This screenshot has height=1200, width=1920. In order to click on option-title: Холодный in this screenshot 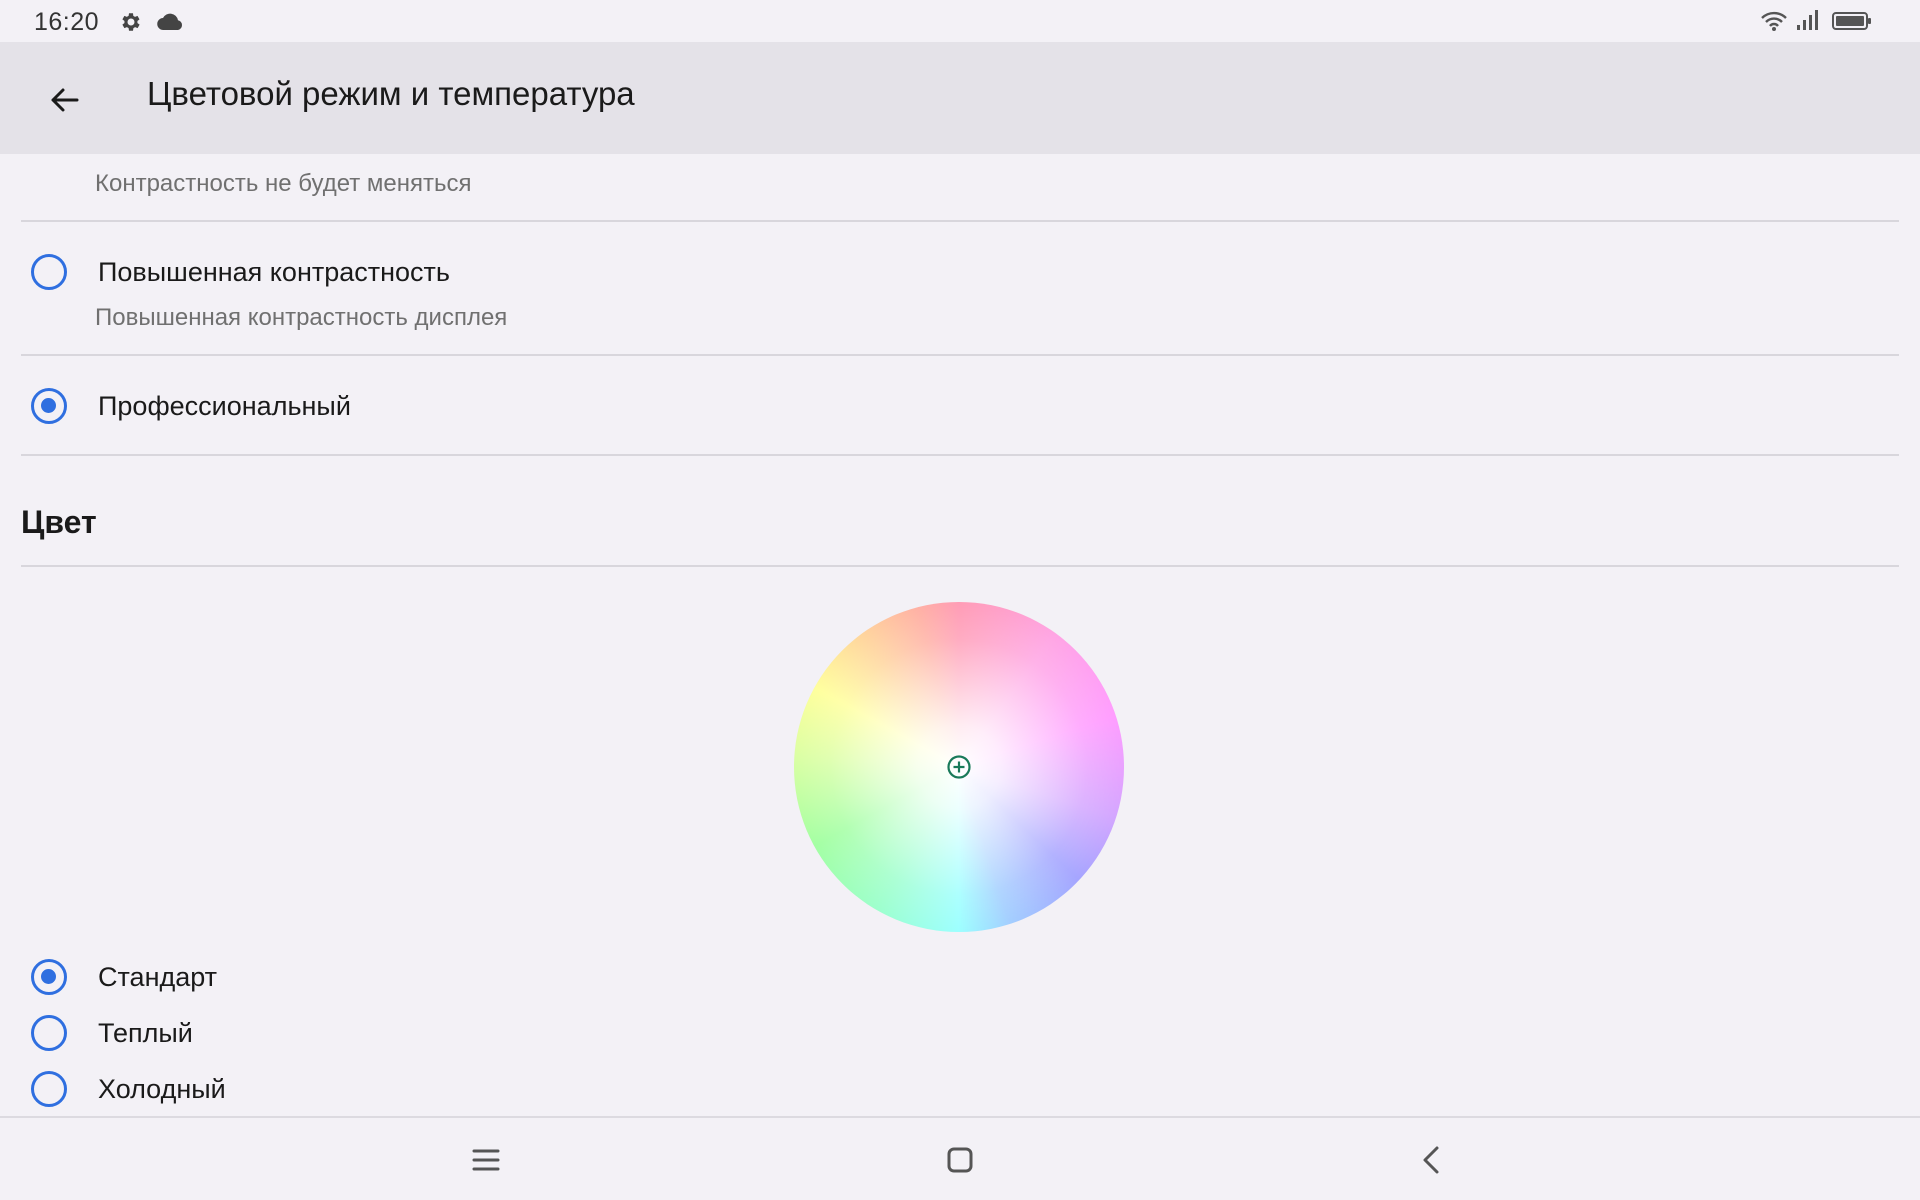, I will do `click(162, 1089)`.